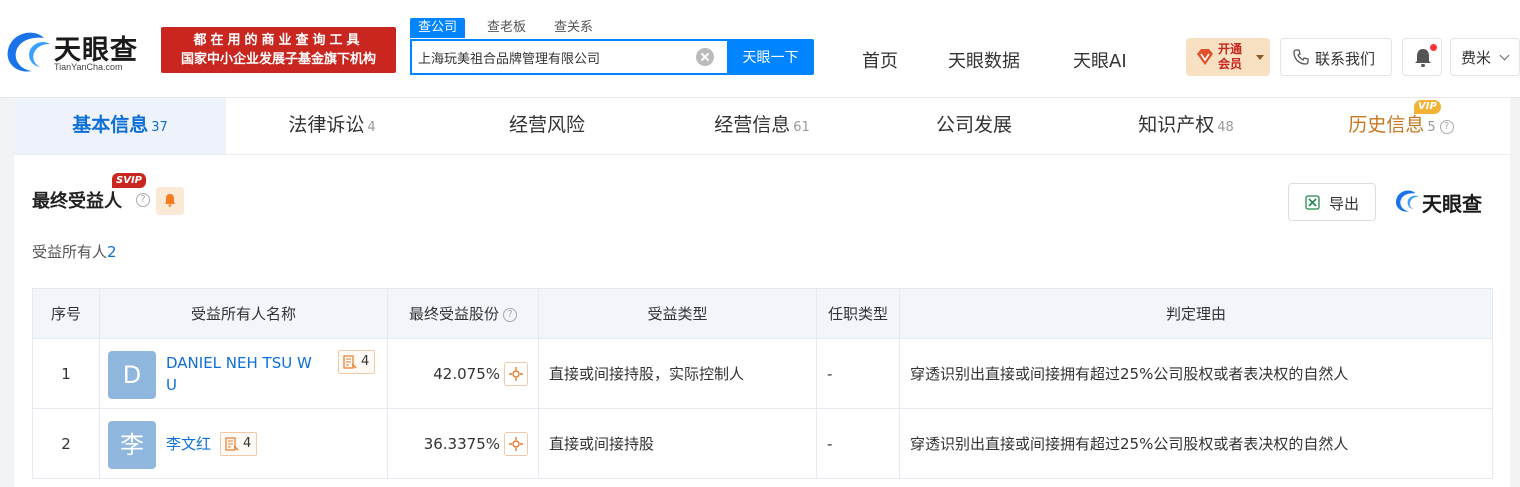  I want to click on notification-button, so click(1422, 57).